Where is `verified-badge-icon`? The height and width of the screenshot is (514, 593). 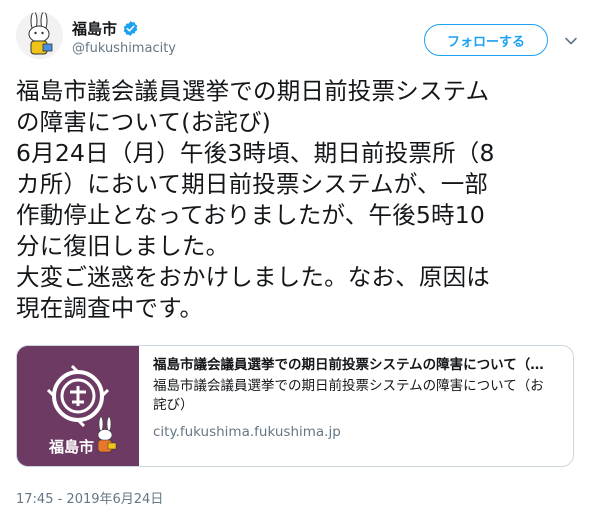 verified-badge-icon is located at coordinates (130, 28).